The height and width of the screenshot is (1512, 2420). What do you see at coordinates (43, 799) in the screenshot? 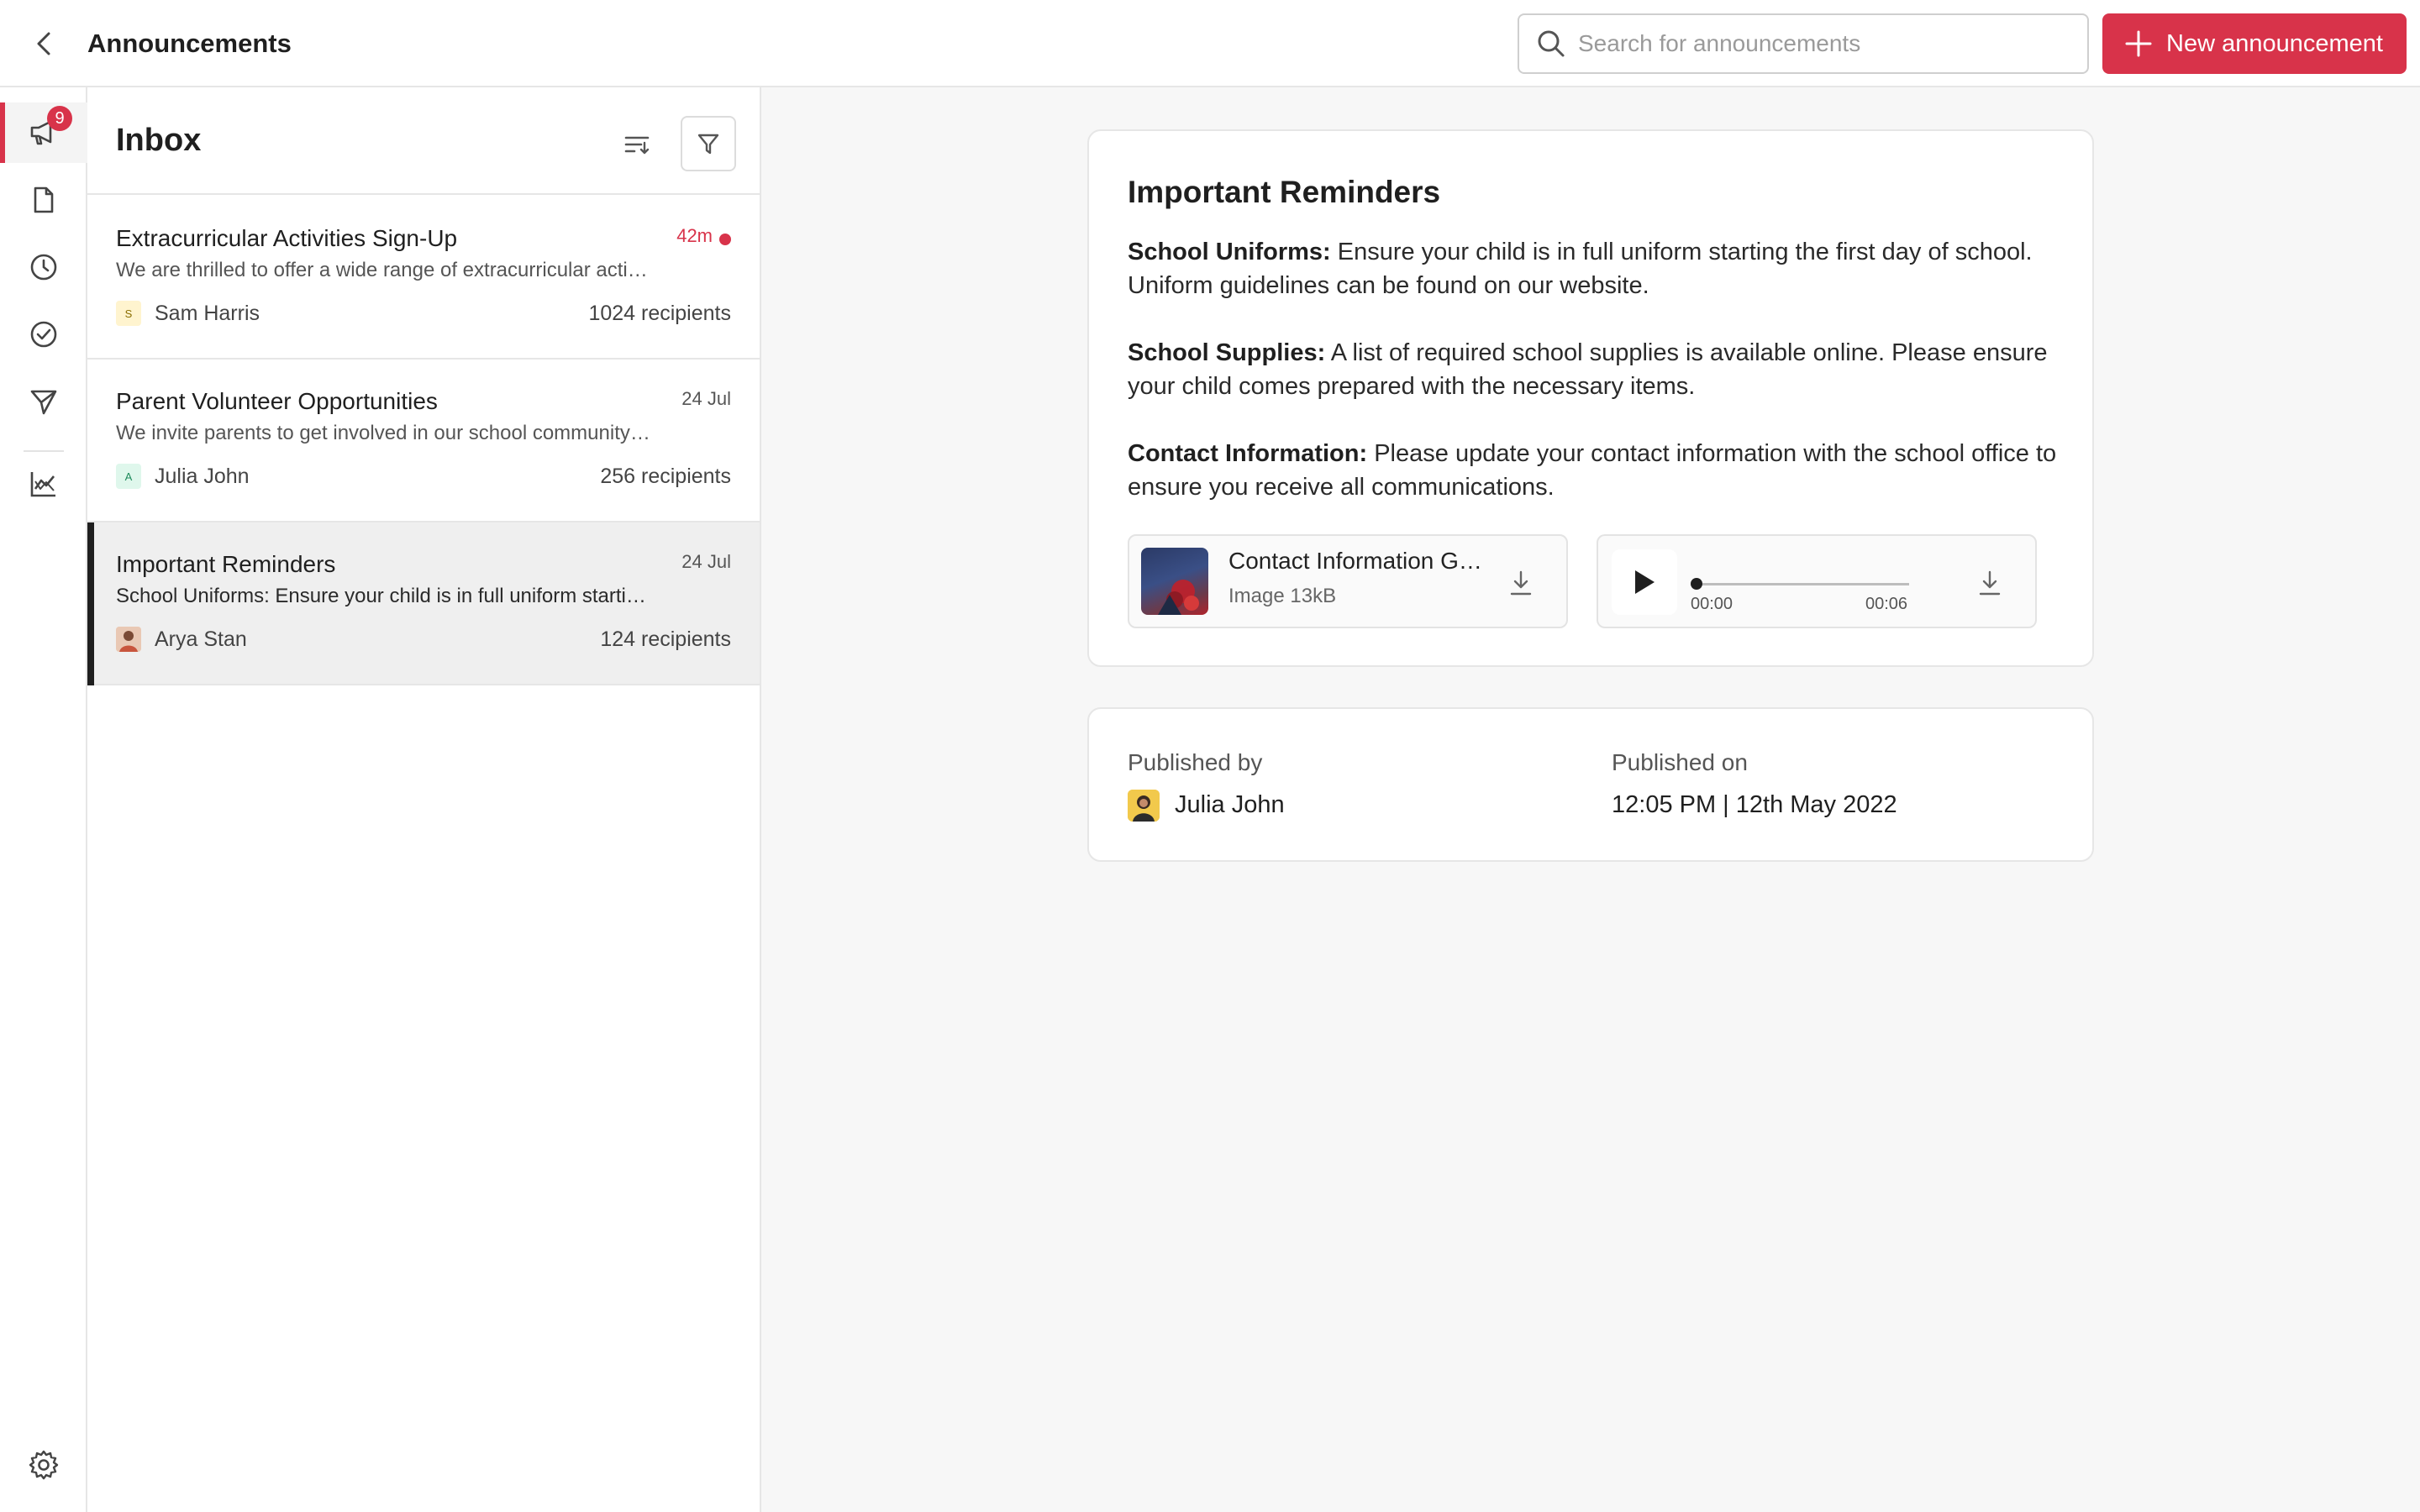
I see `nav-rail: 9` at bounding box center [43, 799].